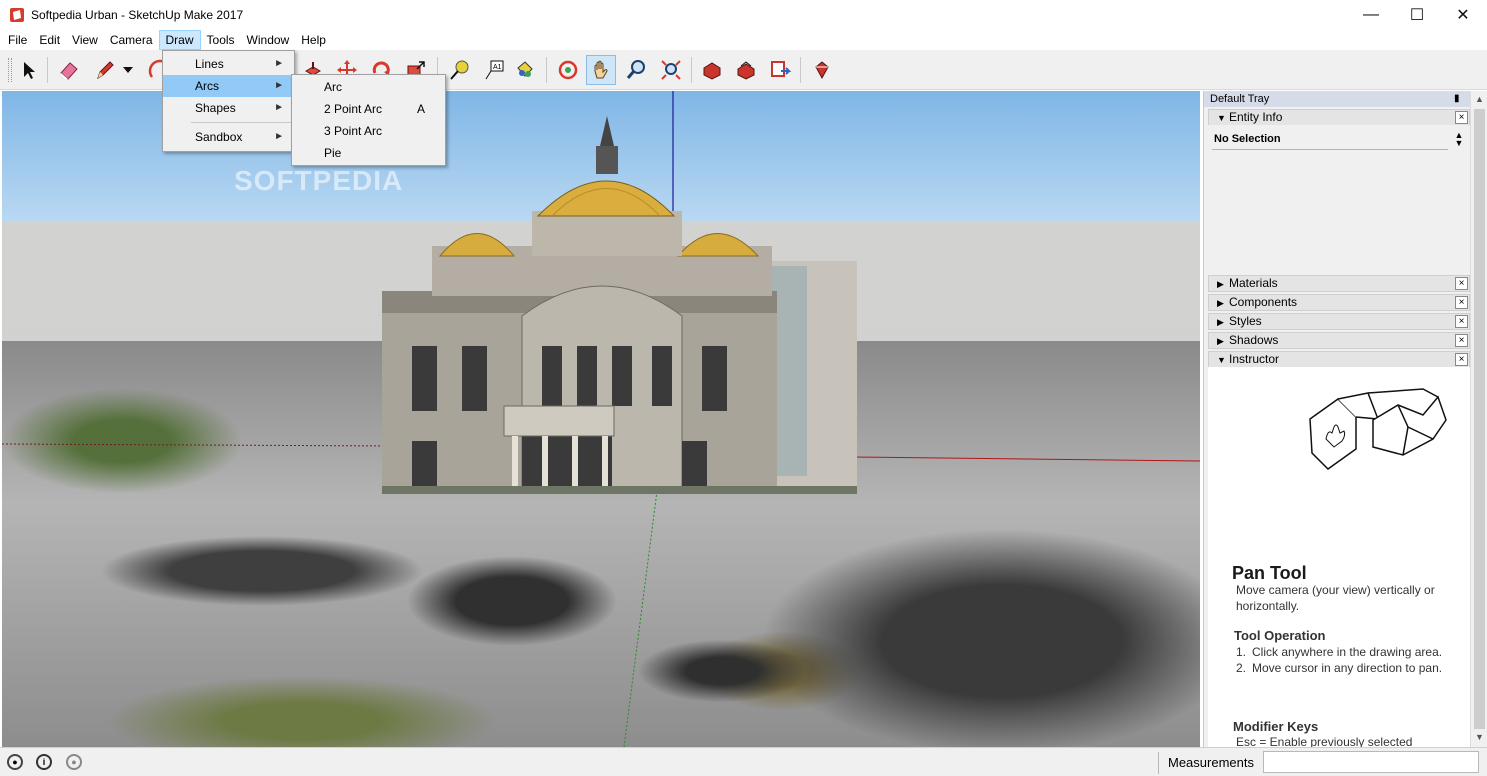 The image size is (1487, 776). What do you see at coordinates (1417, 15) in the screenshot?
I see `maximize-button: ☐` at bounding box center [1417, 15].